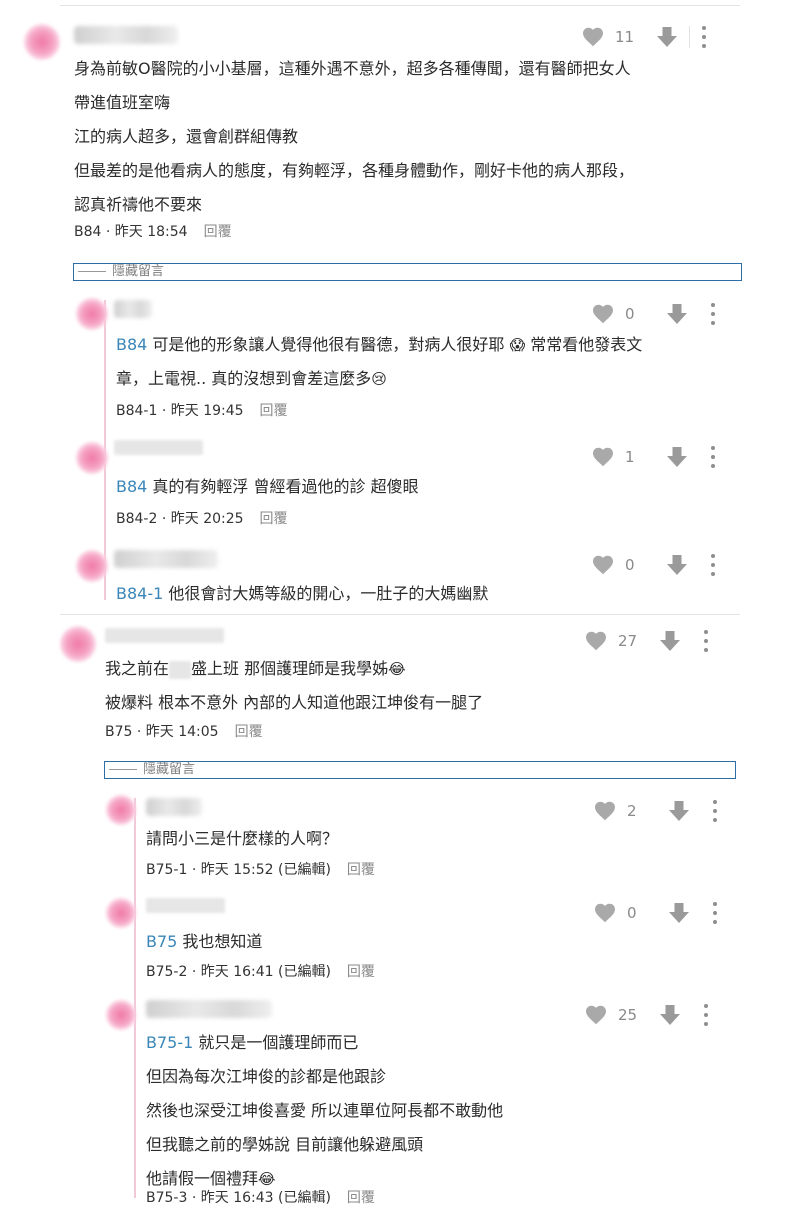  I want to click on comment-line: B84 真的有夠輕浮 曾經看過他的診 超傻眼, so click(267, 486).